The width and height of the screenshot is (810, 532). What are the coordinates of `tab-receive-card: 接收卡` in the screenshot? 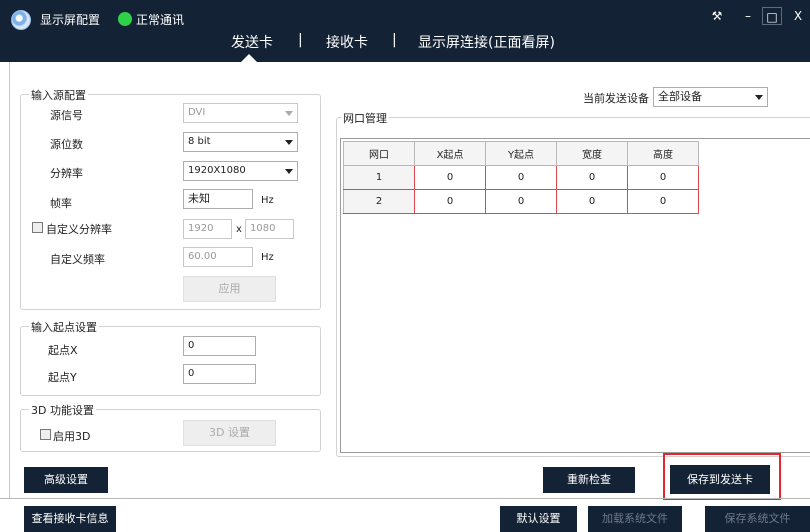 It's located at (347, 42).